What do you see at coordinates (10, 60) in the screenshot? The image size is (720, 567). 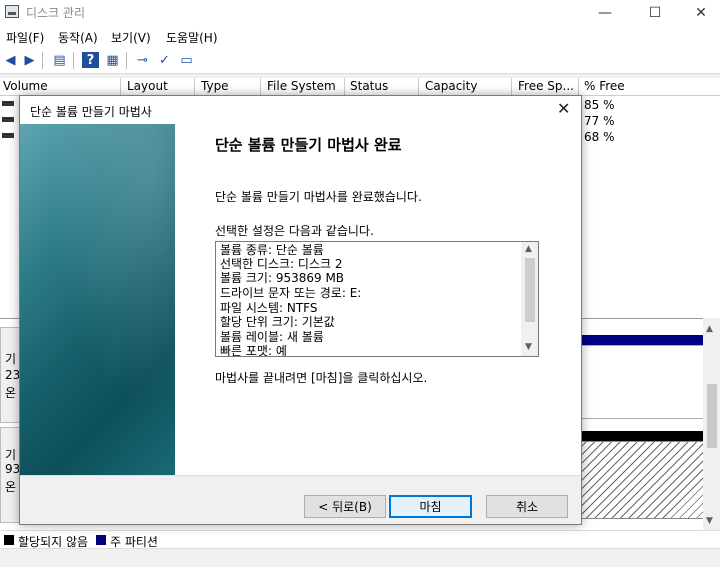 I see `back-arrow-icon: ◀` at bounding box center [10, 60].